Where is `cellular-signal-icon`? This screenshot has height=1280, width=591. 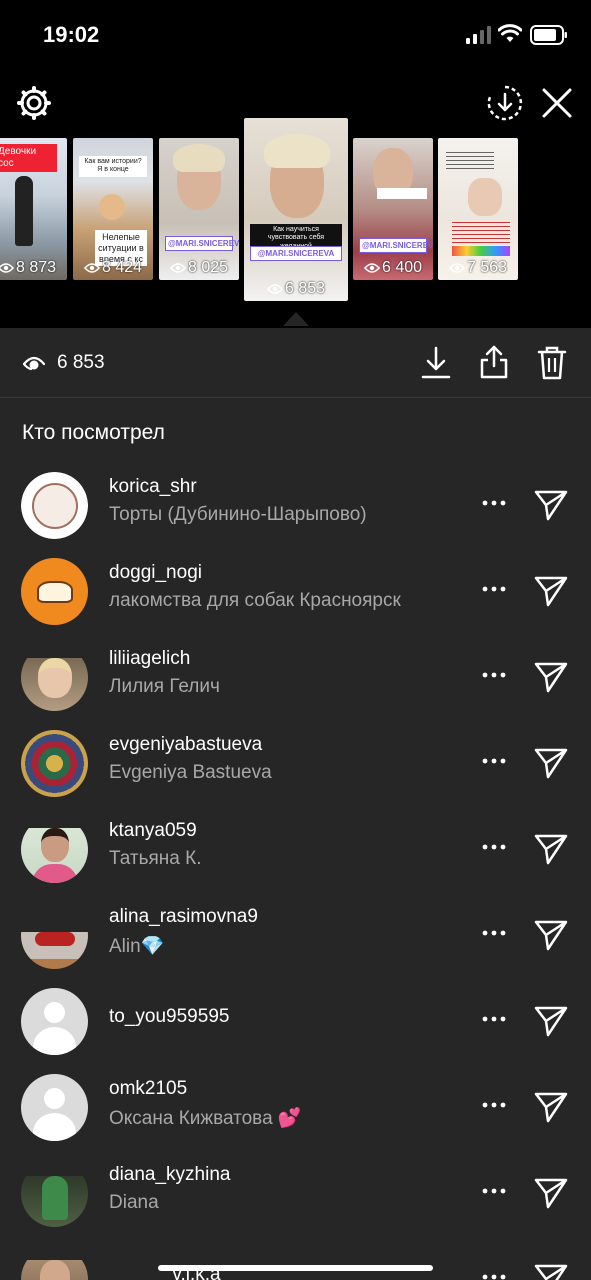
cellular-signal-icon is located at coordinates (478, 35).